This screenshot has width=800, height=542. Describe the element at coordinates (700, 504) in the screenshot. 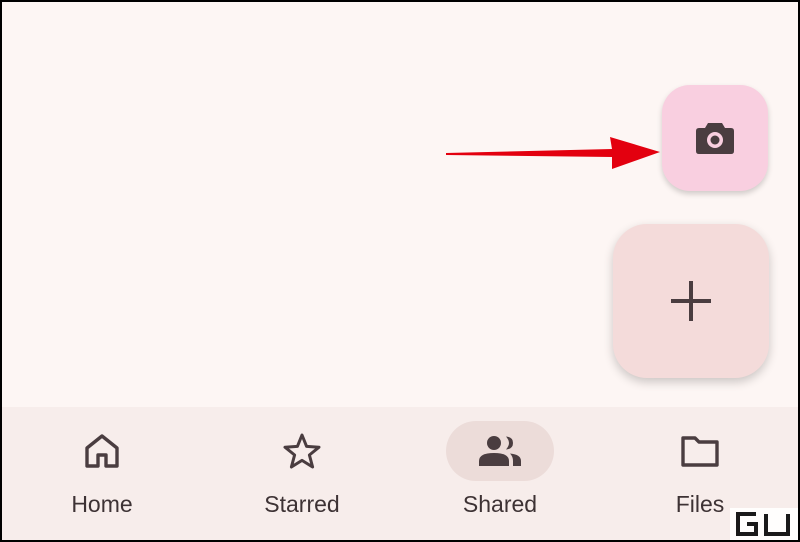

I see `nav-label-files: Files` at that location.